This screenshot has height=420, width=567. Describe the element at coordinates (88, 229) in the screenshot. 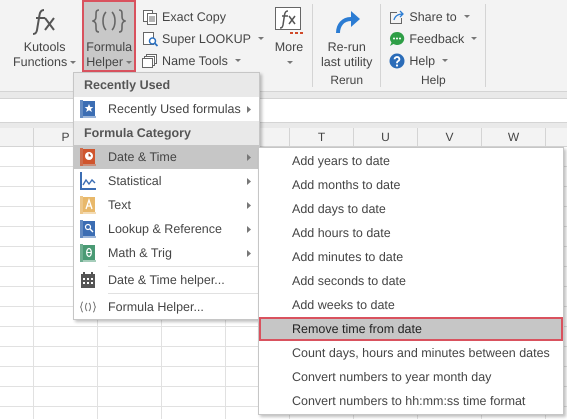

I see `magnifier-book-icon` at that location.